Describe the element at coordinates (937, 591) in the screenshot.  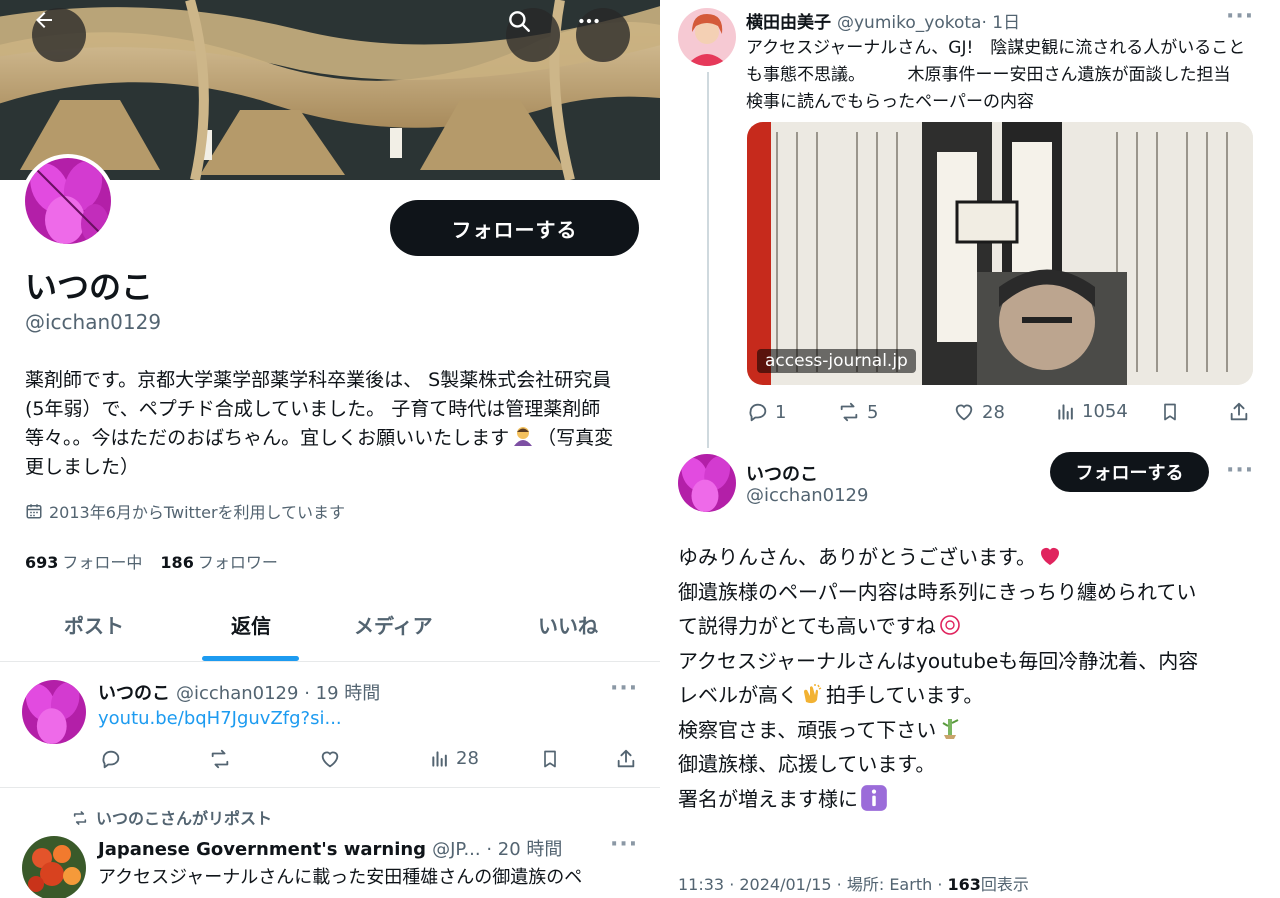
I see `text-line: 御遺族様のペーパー内容は時系列にきっちり纏められてい` at that location.